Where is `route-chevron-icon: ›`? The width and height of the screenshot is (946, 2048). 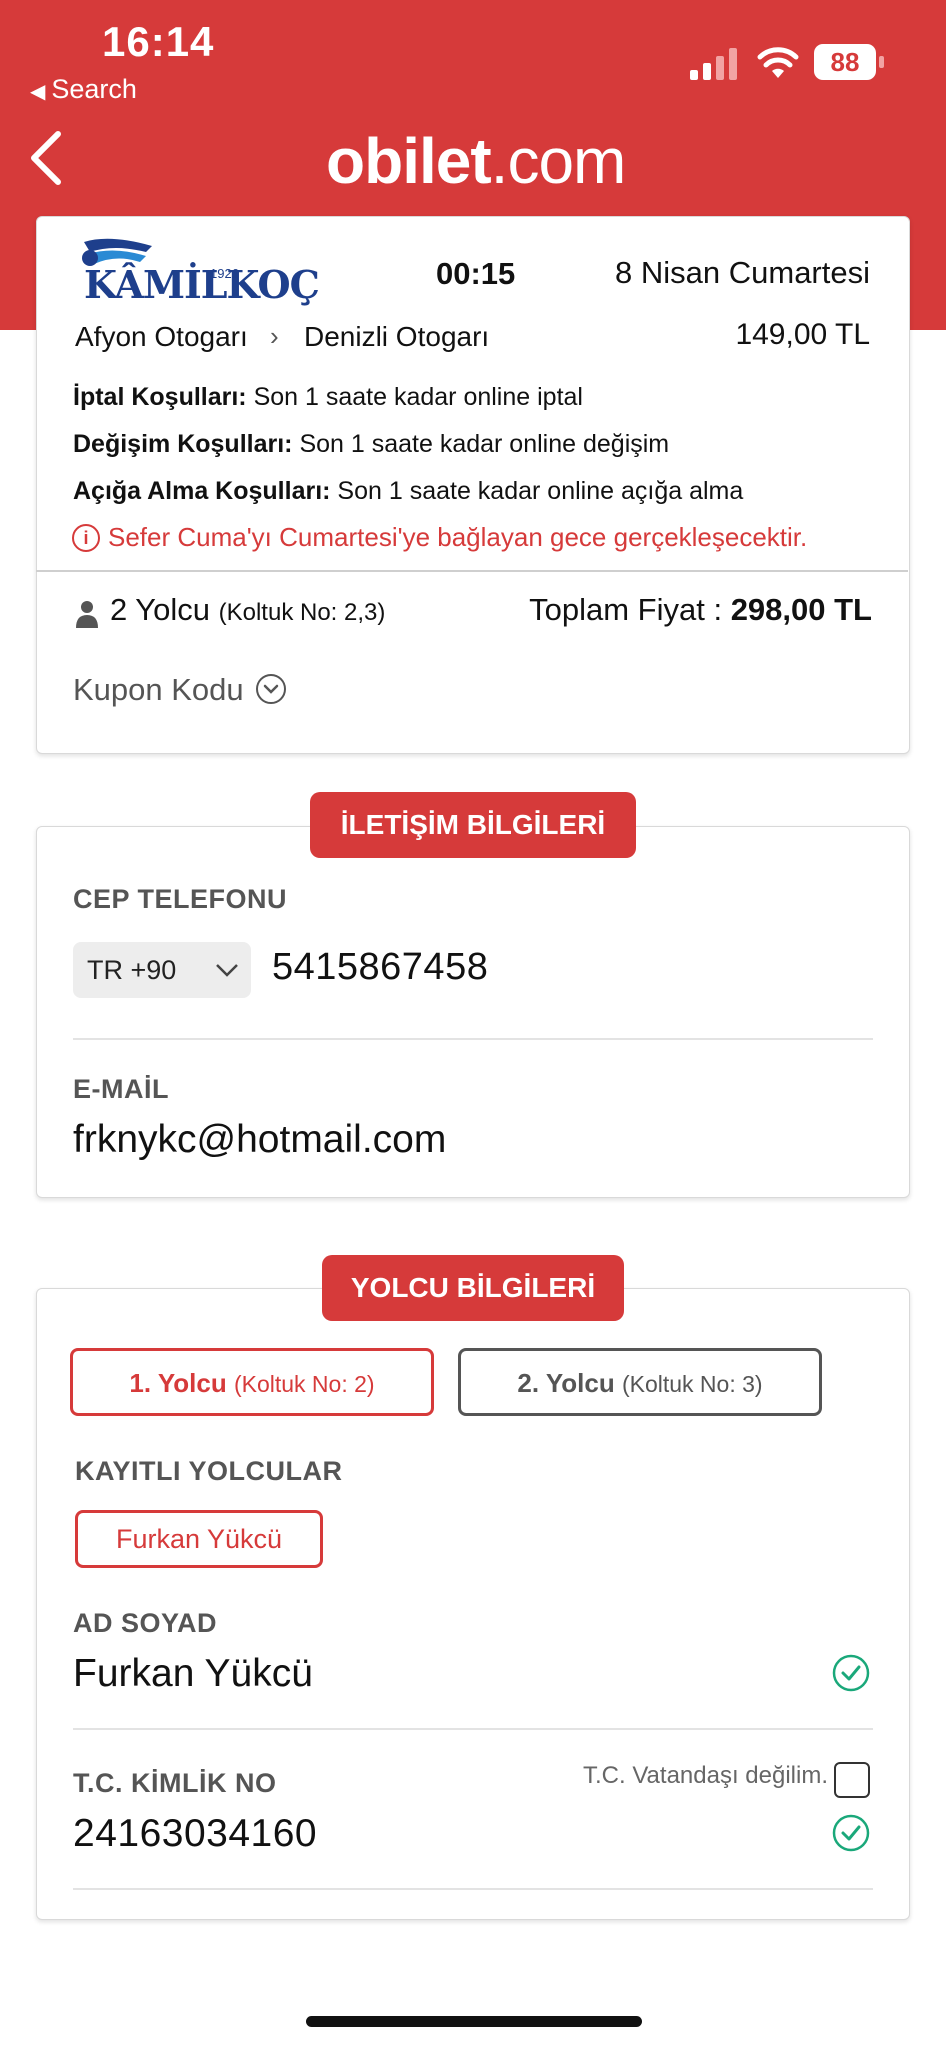
route-chevron-icon: › is located at coordinates (274, 336).